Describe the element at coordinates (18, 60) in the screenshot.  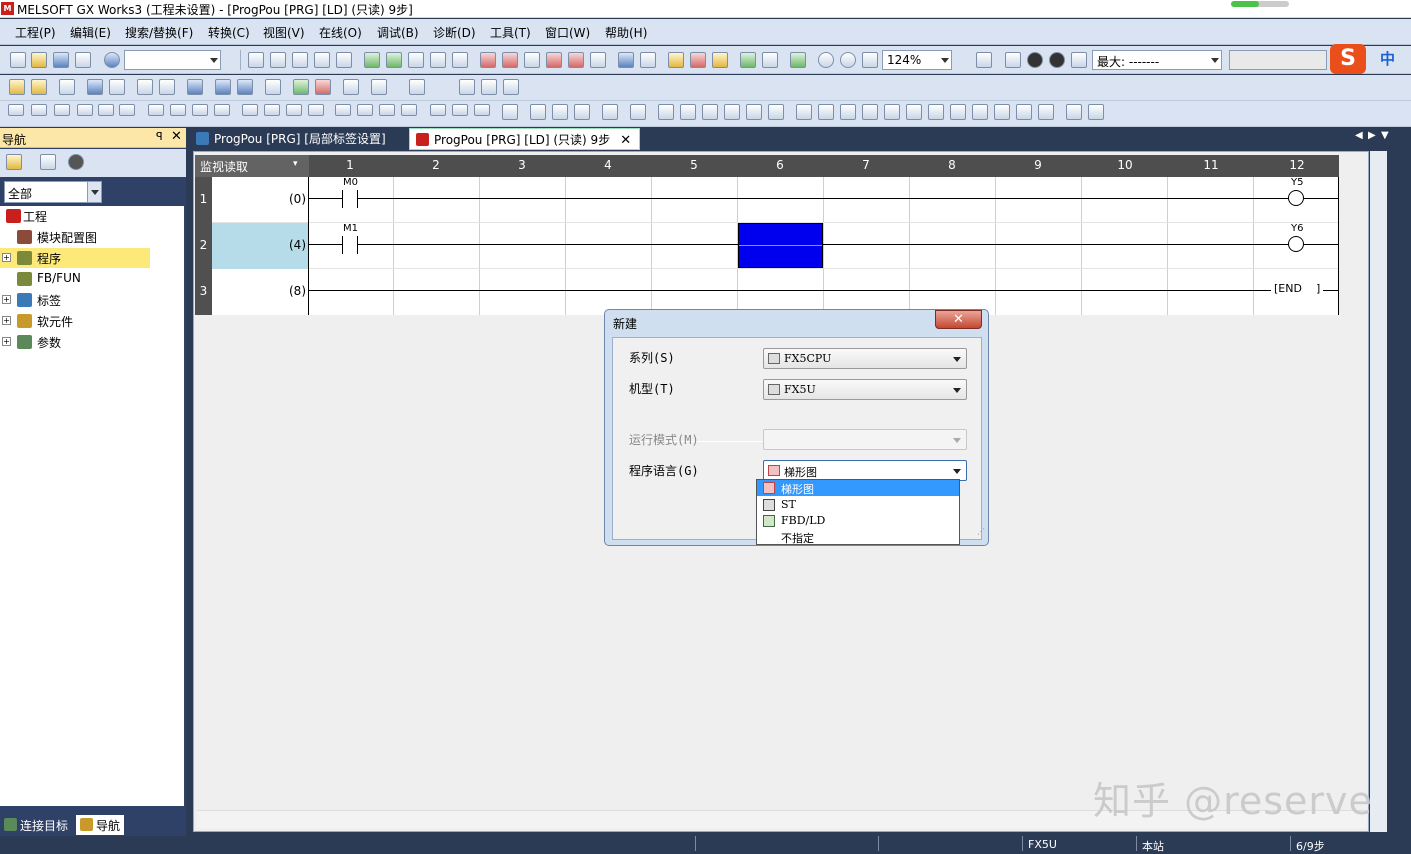
I see `new-file-icon` at that location.